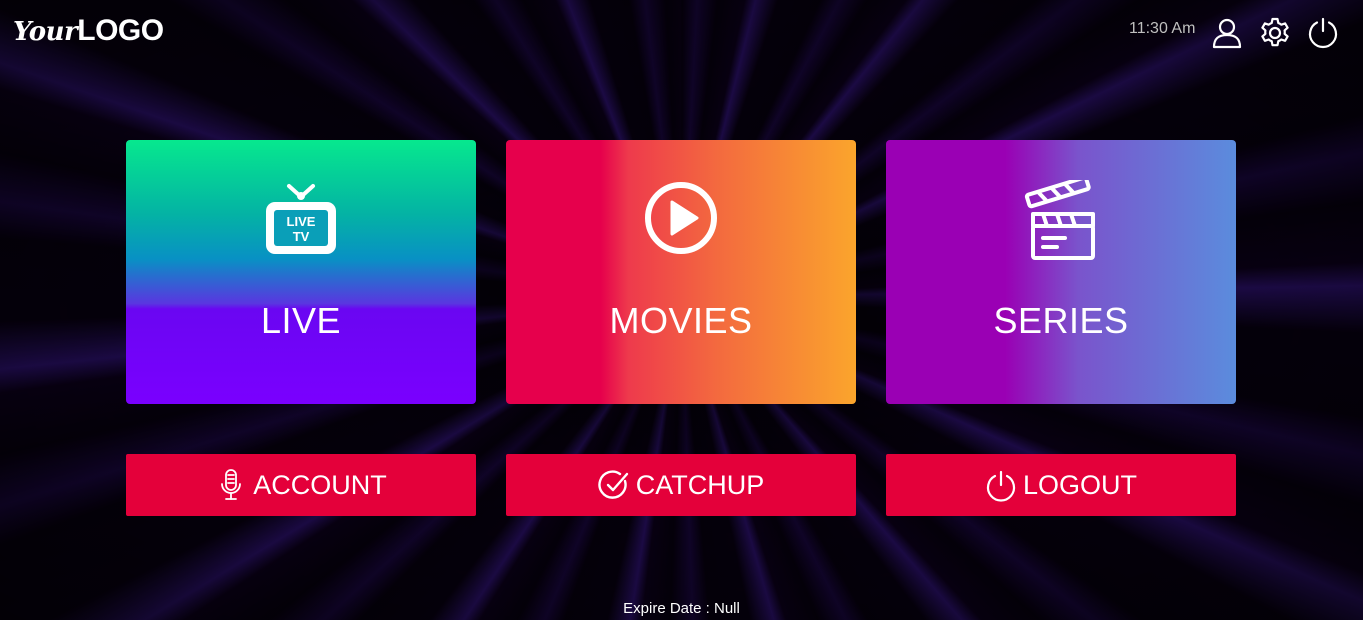  I want to click on expire-date: Expire Date : Null, so click(681, 608).